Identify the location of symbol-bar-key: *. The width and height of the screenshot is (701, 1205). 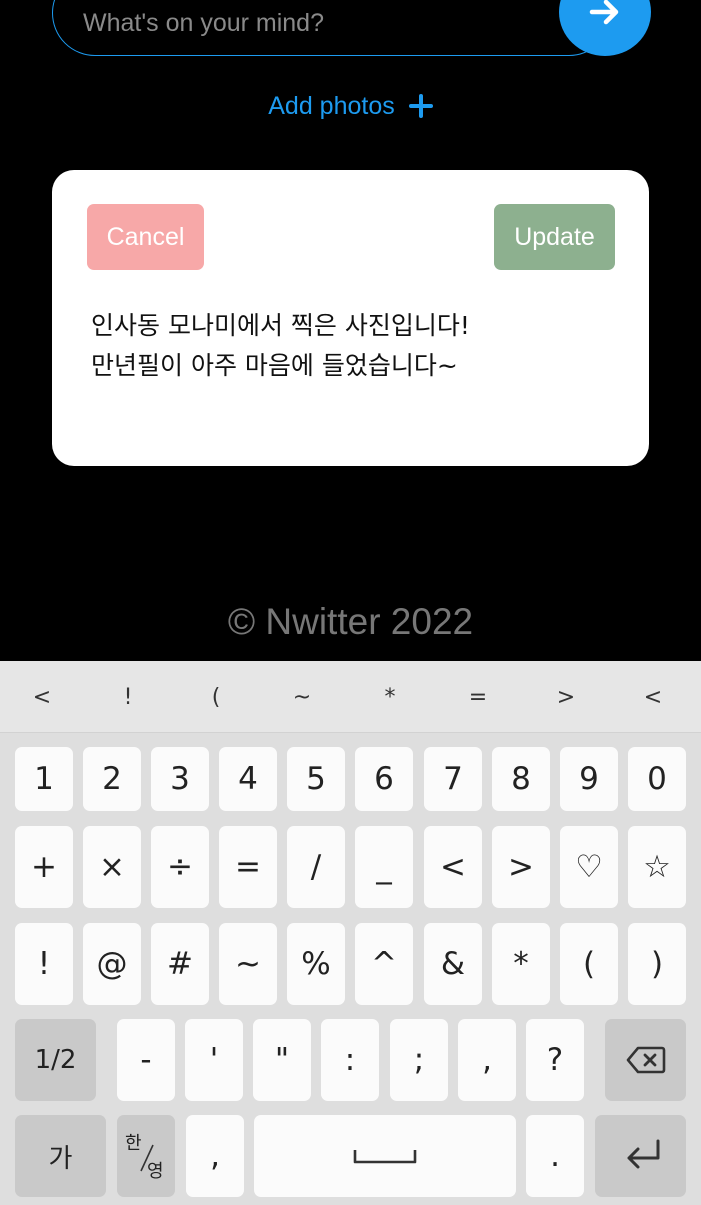
(390, 697).